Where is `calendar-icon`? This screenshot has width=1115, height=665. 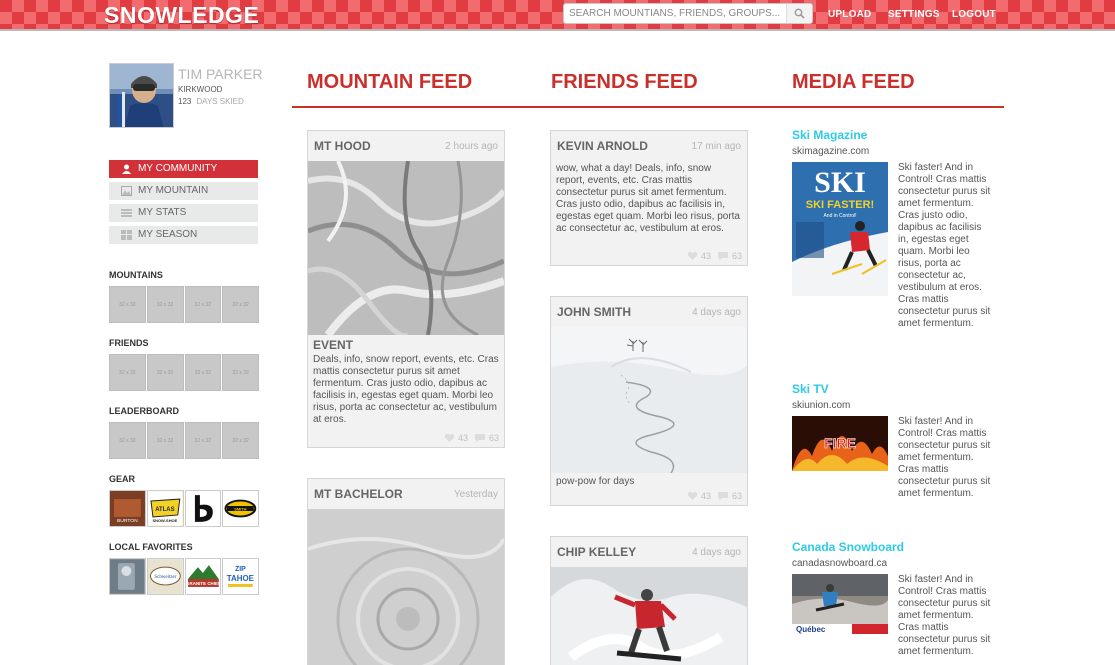 calendar-icon is located at coordinates (126, 235).